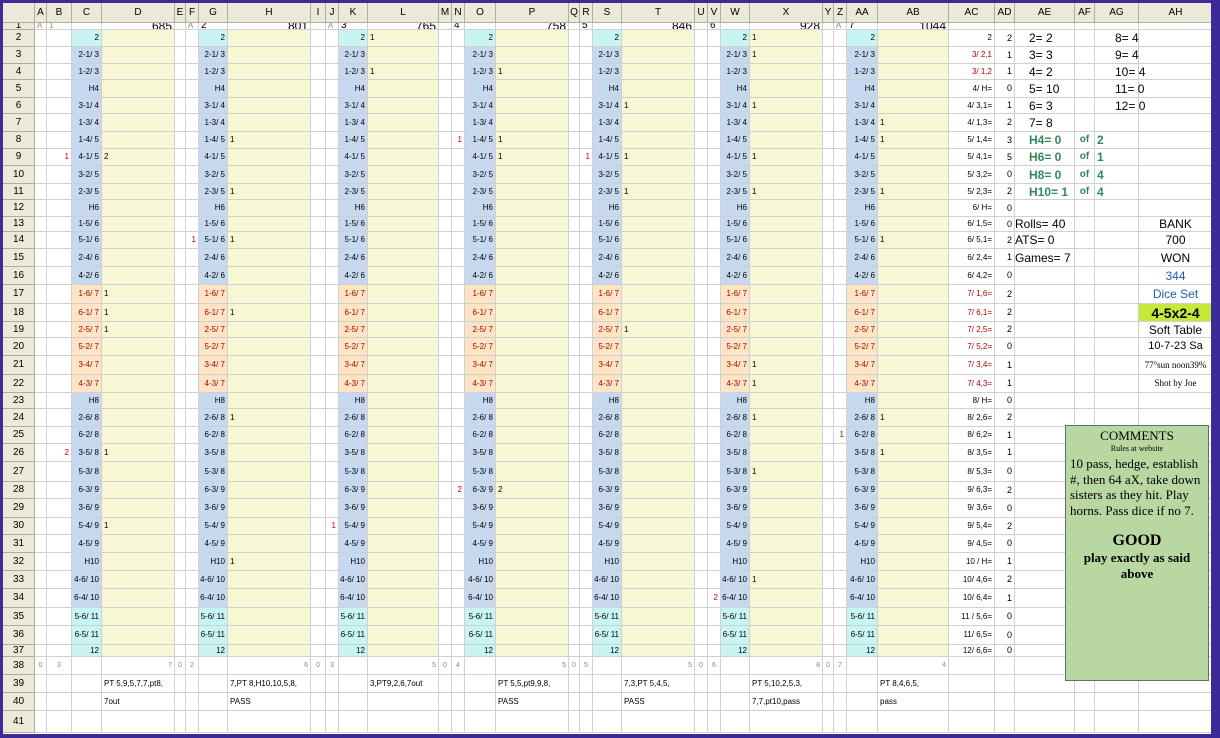  What do you see at coordinates (1175, 294) in the screenshot?
I see `summary-ah17: Dice Set` at bounding box center [1175, 294].